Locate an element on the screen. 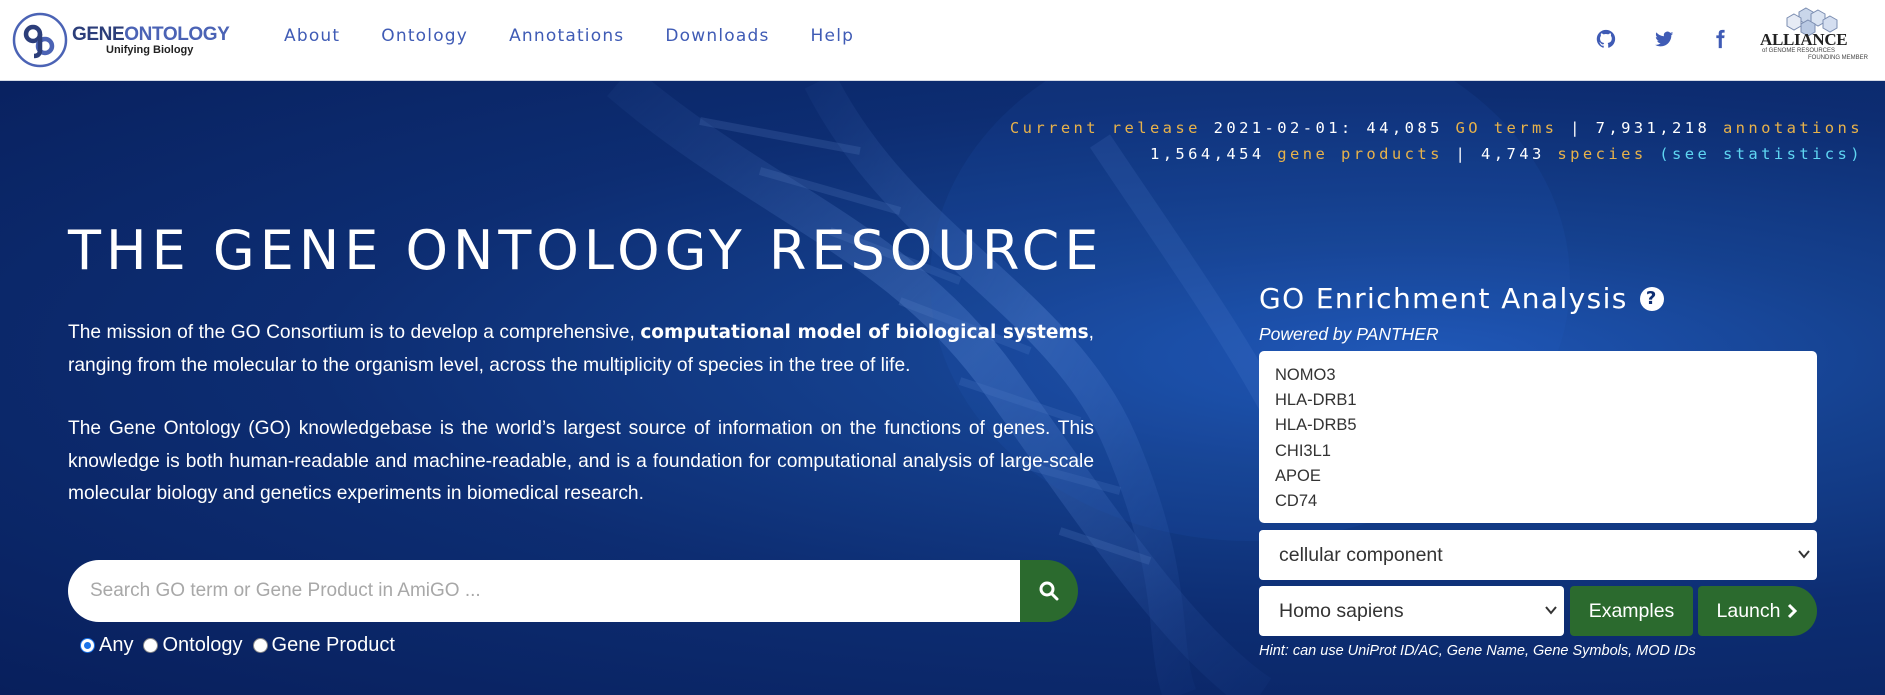  species-selected-value: Homo sapiens is located at coordinates (1341, 610).